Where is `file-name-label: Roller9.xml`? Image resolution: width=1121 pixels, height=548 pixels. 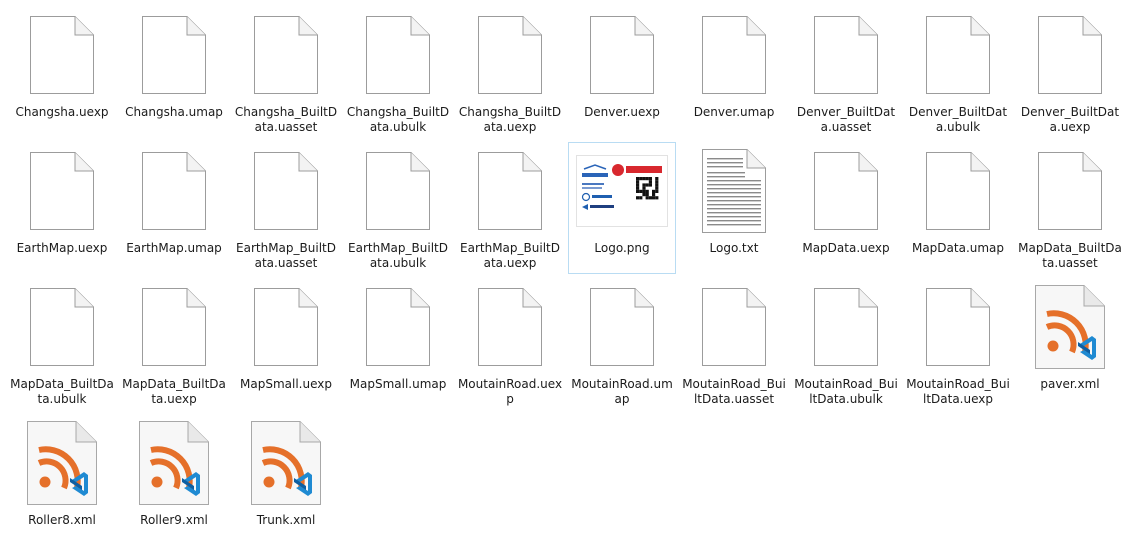
file-name-label: Roller9.xml is located at coordinates (174, 520).